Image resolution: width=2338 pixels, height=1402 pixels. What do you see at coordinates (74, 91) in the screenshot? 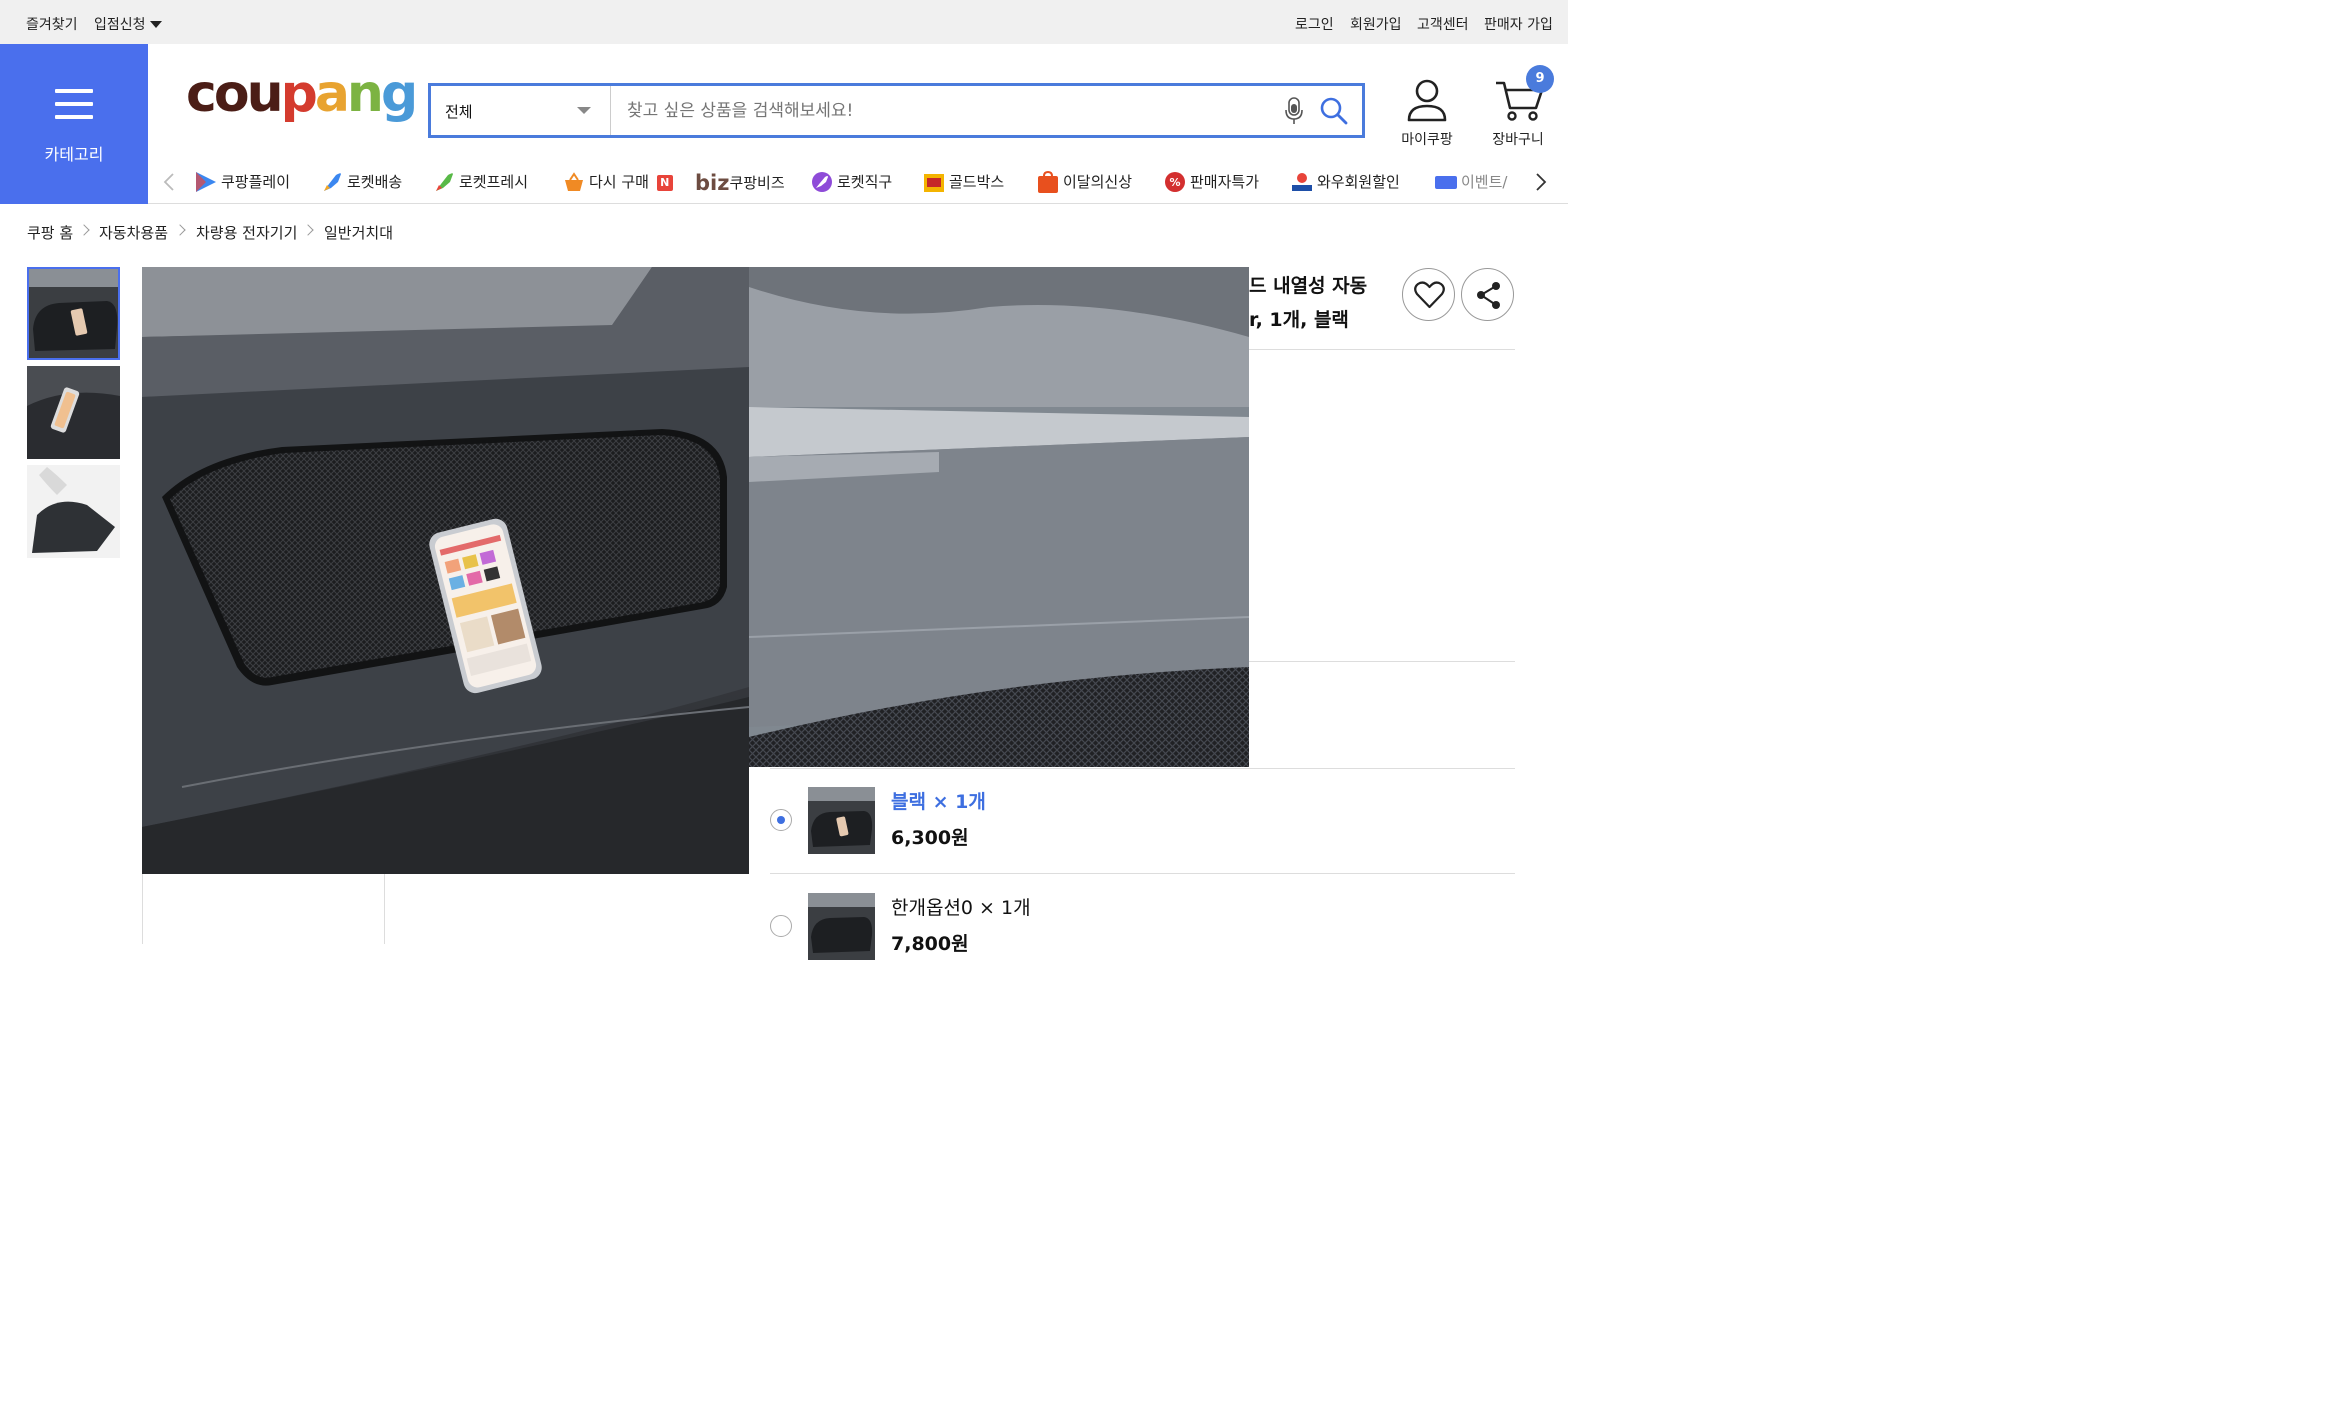
I see `hamburger-icon` at bounding box center [74, 91].